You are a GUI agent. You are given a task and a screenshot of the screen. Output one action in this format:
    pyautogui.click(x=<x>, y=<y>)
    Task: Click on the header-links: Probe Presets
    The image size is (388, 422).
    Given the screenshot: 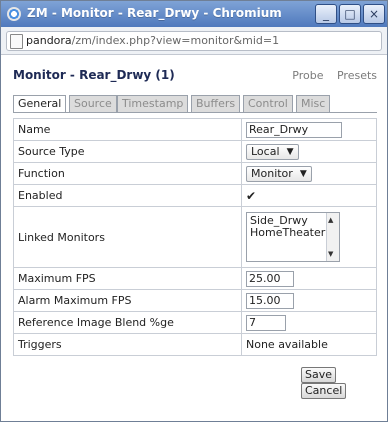 What is the action you would take?
    pyautogui.click(x=329, y=75)
    